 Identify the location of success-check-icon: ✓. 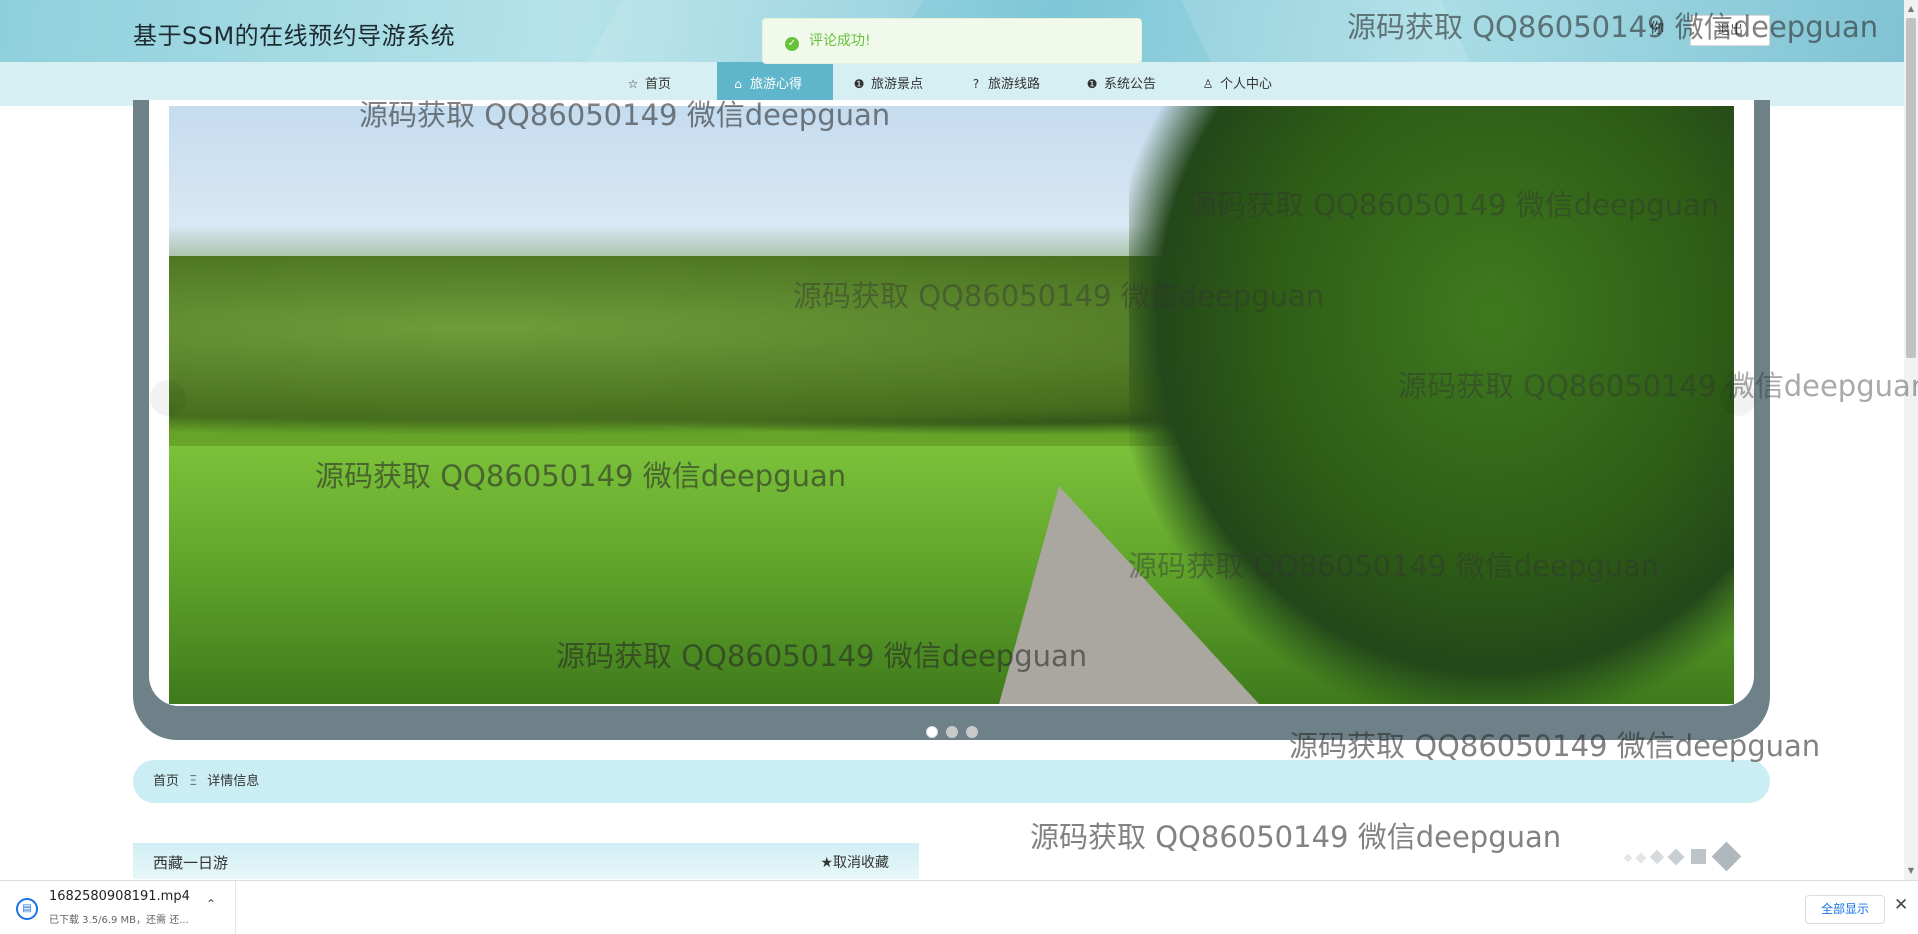
(792, 44).